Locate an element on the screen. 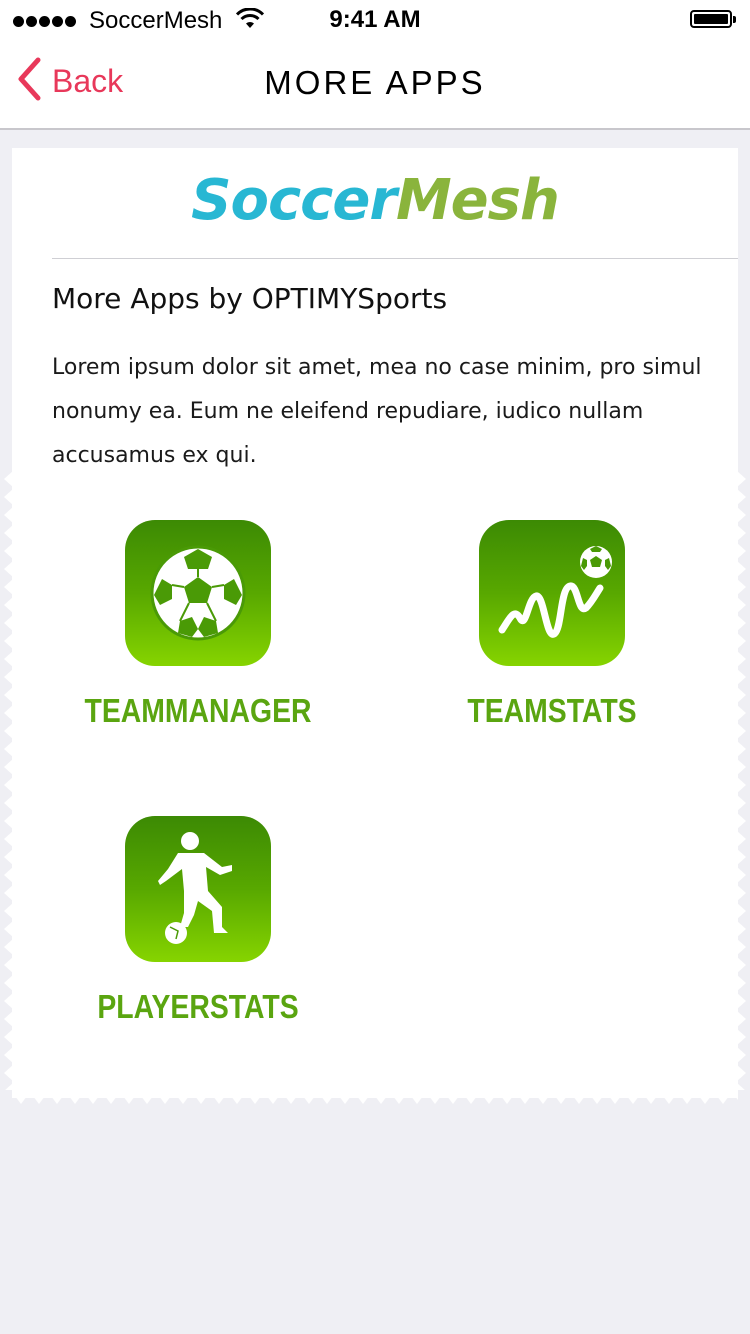 The image size is (750, 1334). status-bar: SoccerMesh 9:41 AM is located at coordinates (375, 20).